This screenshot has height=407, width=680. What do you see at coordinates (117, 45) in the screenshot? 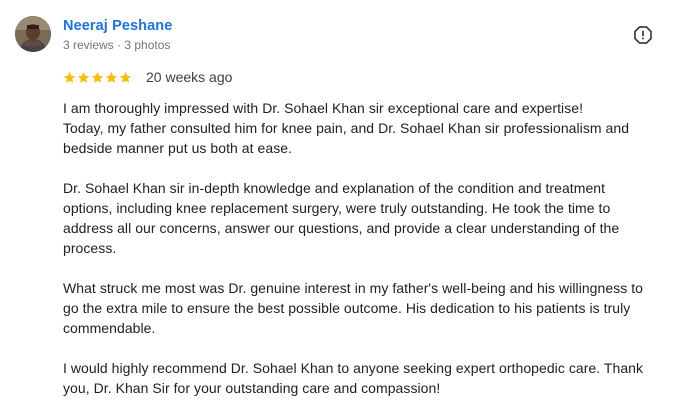
I see `author-meta: 3 reviews · 3 photos` at bounding box center [117, 45].